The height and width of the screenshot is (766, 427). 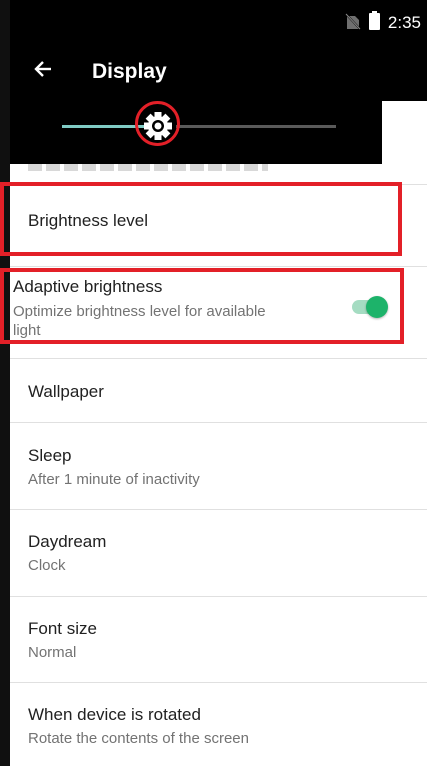 I want to click on toggle-thumb, so click(x=377, y=307).